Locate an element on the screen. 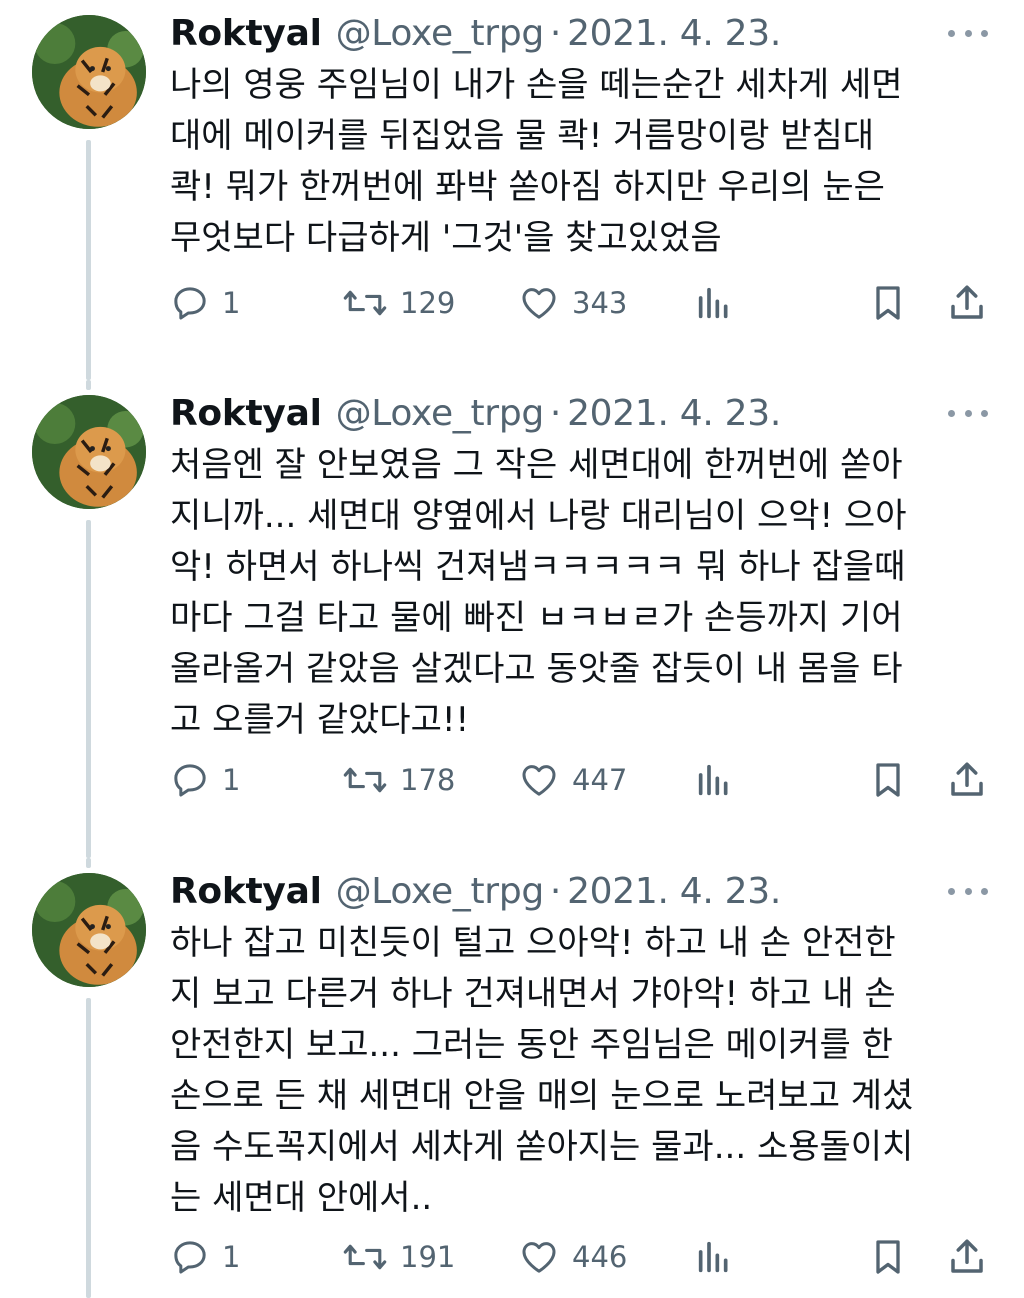 The image size is (1024, 1298). like-count: 447 is located at coordinates (600, 780).